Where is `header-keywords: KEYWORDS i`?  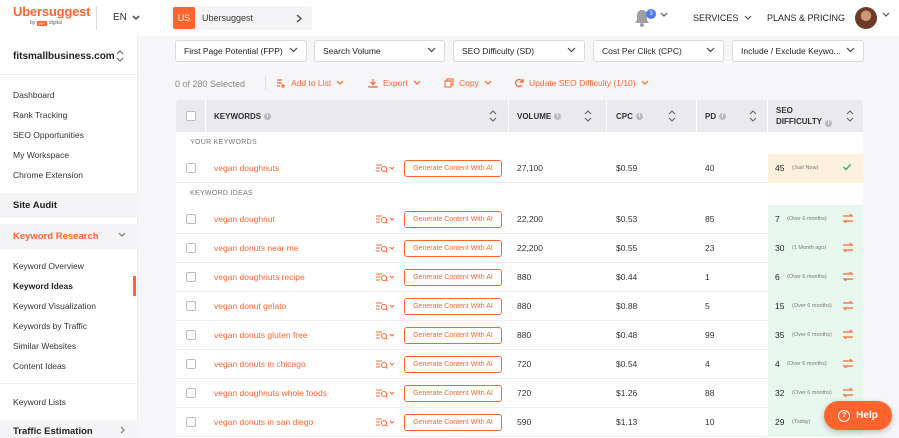
header-keywords: KEYWORDS i is located at coordinates (243, 116).